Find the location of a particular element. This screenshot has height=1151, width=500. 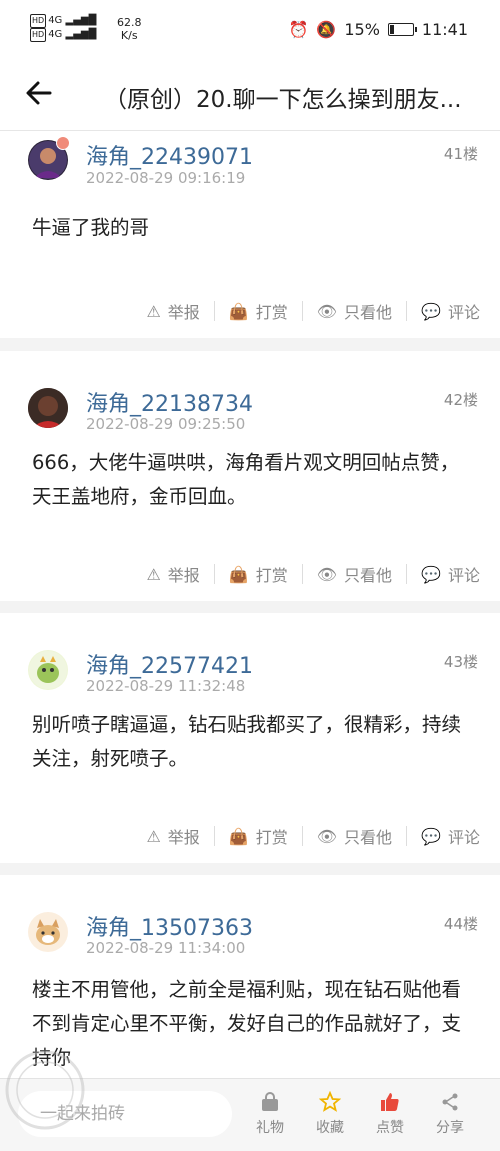

signal-indicators: HD 4G ▂▄▆█ HD 4G ▂▄▆█ is located at coordinates (63, 28).